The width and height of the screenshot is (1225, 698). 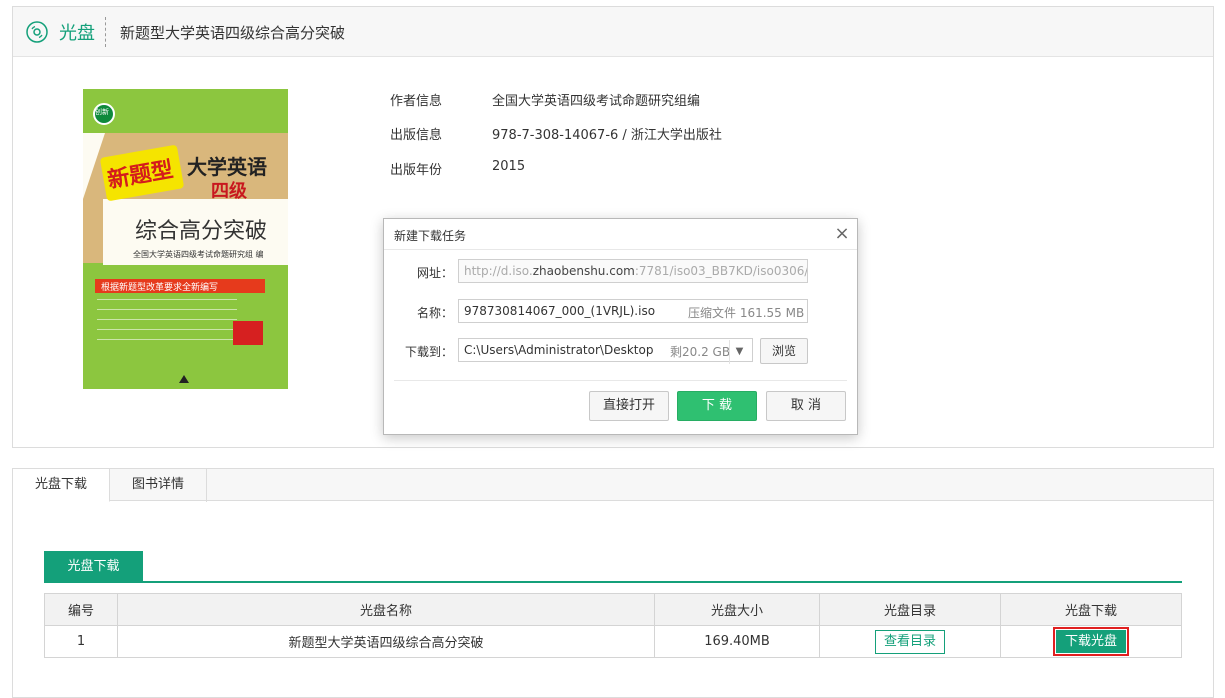 What do you see at coordinates (416, 101) in the screenshot?
I see `author-label: 作者信息` at bounding box center [416, 101].